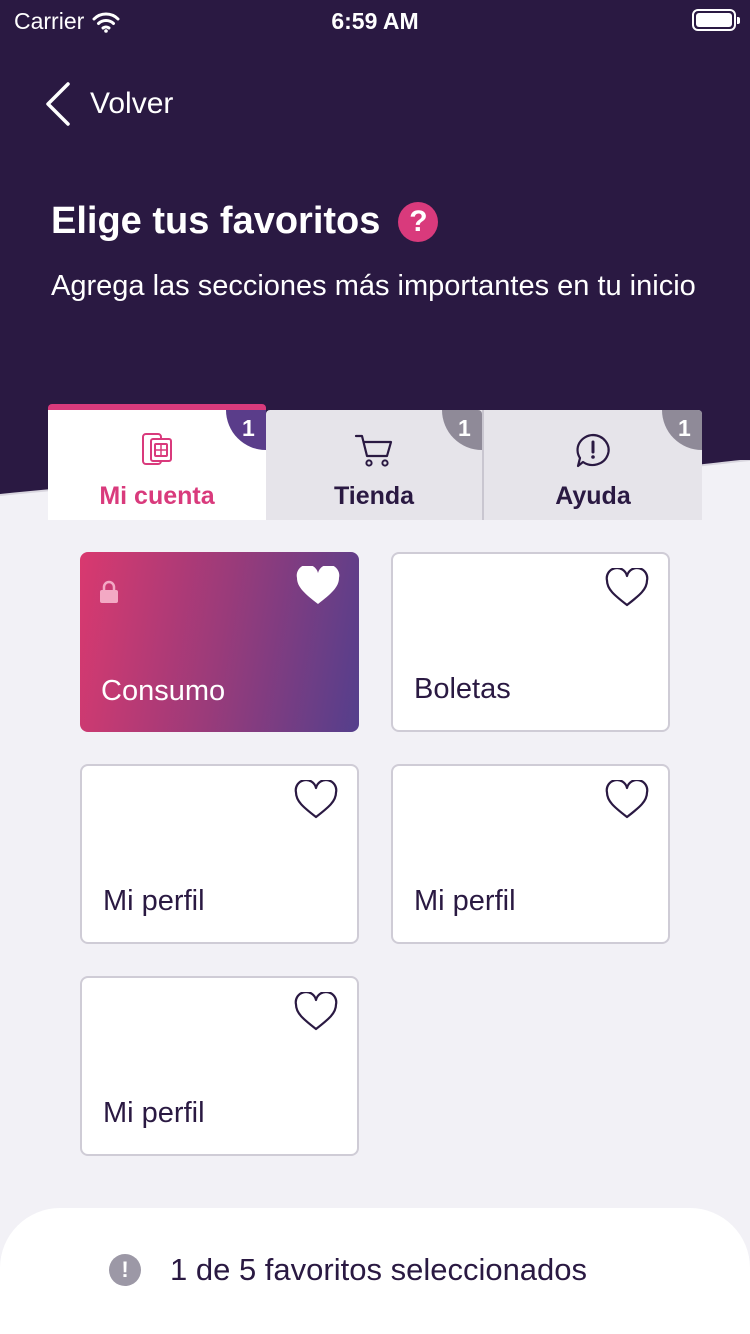  Describe the element at coordinates (157, 496) in the screenshot. I see `tab-label: Mi cuenta` at that location.